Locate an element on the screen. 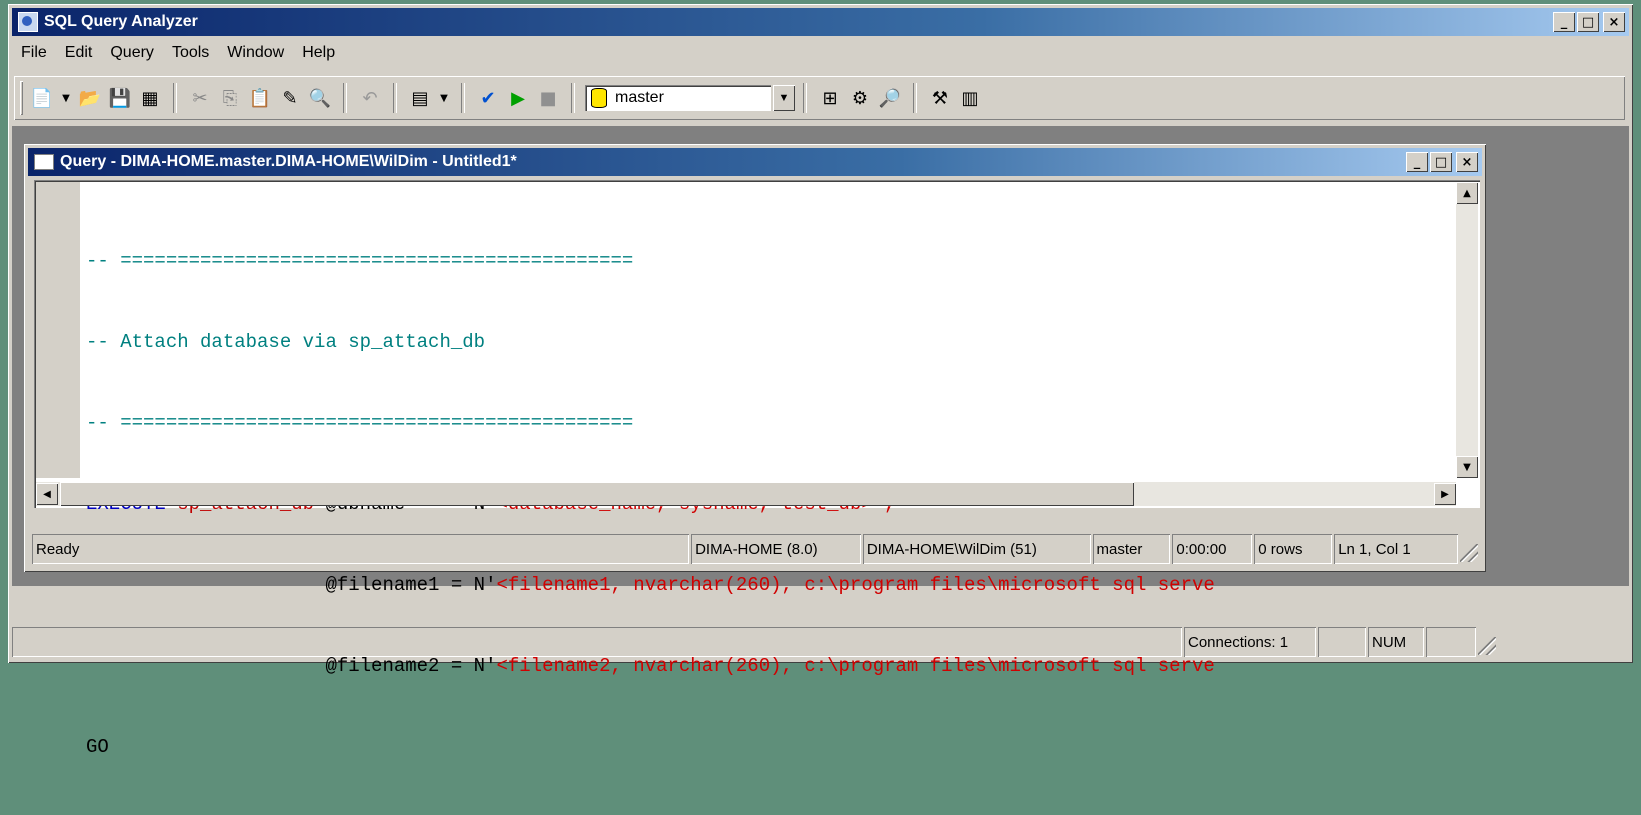 Image resolution: width=1641 pixels, height=815 pixels. find-icon: 🔍 is located at coordinates (320, 98).